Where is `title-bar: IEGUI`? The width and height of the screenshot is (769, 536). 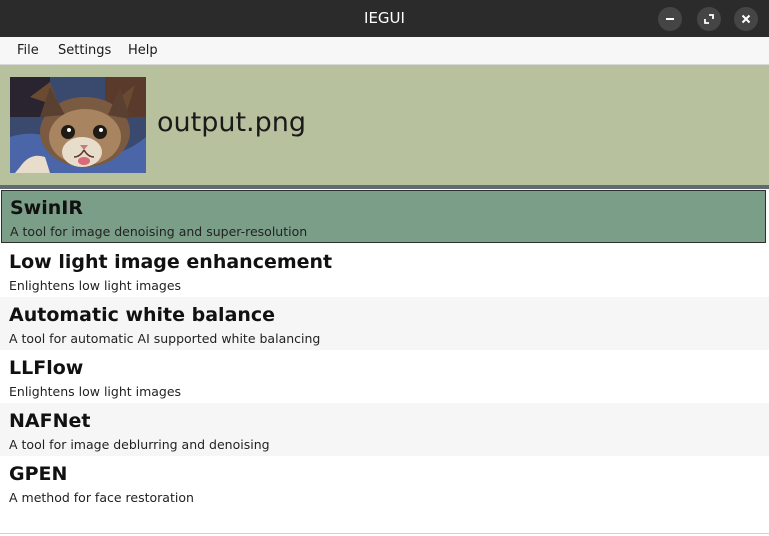
title-bar: IEGUI is located at coordinates (384, 18).